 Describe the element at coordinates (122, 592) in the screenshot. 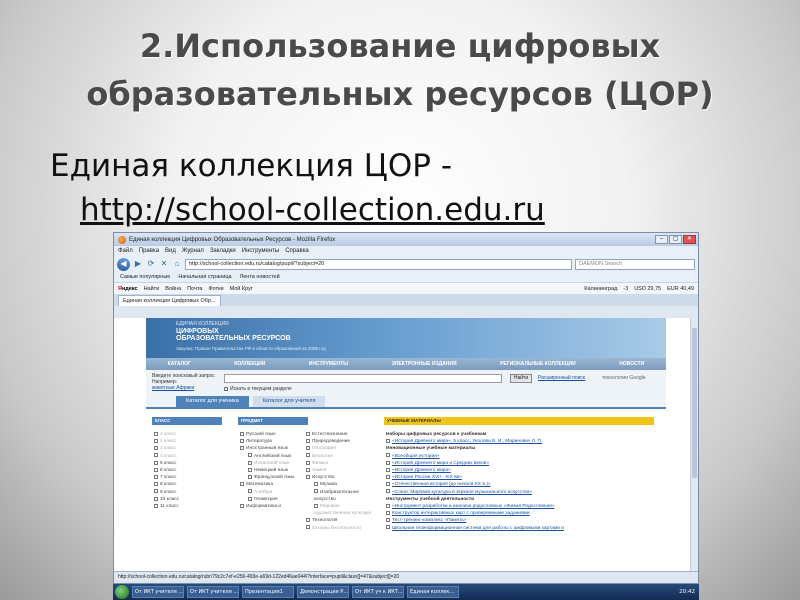

I see `start-button` at that location.